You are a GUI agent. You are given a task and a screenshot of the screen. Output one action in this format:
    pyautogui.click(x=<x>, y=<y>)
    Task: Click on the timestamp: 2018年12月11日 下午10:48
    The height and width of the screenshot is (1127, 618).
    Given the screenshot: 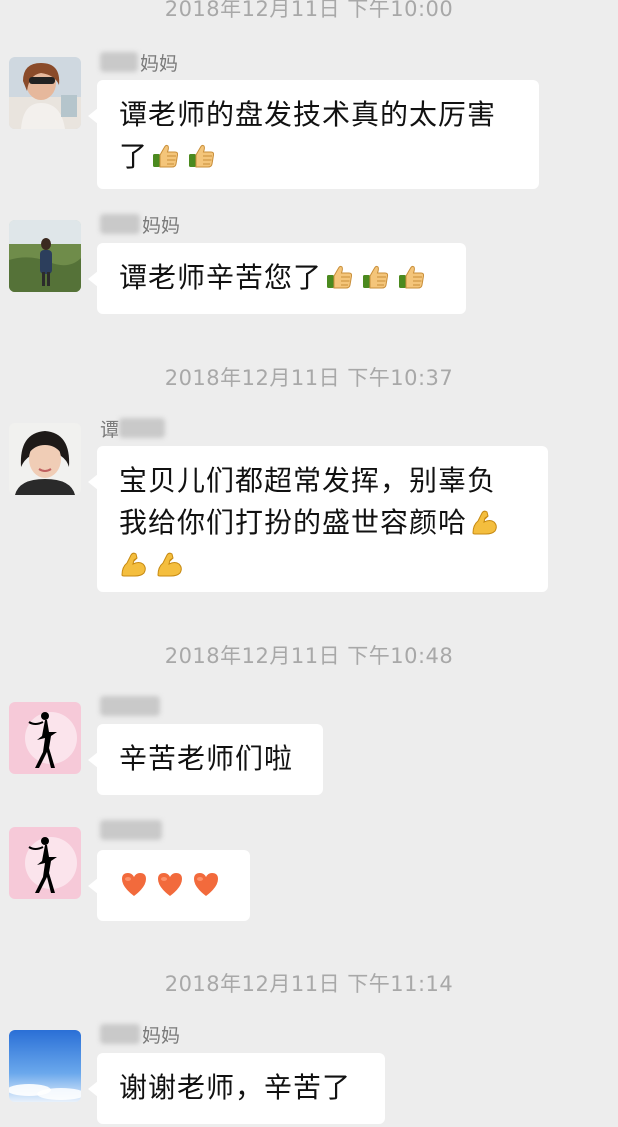 What is the action you would take?
    pyautogui.click(x=309, y=656)
    